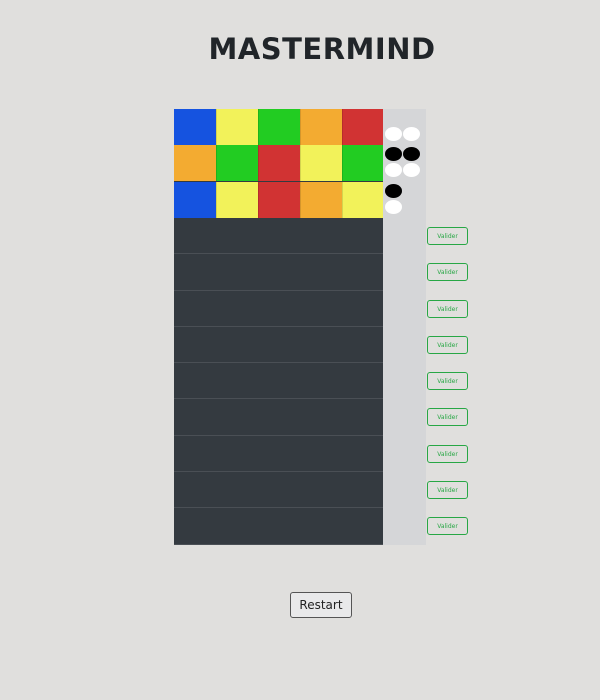  Describe the element at coordinates (322, 49) in the screenshot. I see `game-title: MASTERMIND` at that location.